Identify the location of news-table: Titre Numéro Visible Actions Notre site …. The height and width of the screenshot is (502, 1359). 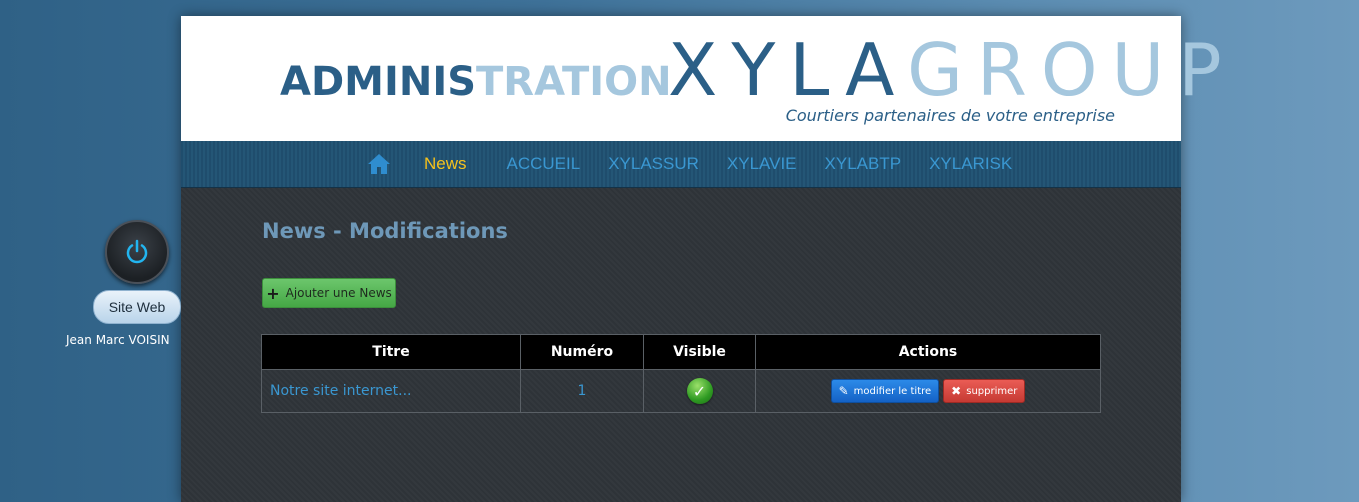
(681, 373).